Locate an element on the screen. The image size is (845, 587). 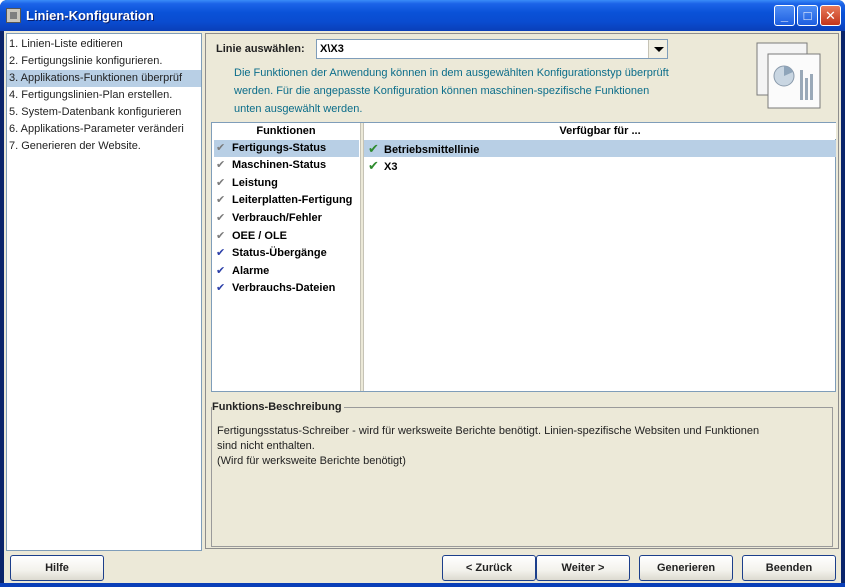
function-item: ✔ Status-Übergänge is located at coordinates (286, 253).